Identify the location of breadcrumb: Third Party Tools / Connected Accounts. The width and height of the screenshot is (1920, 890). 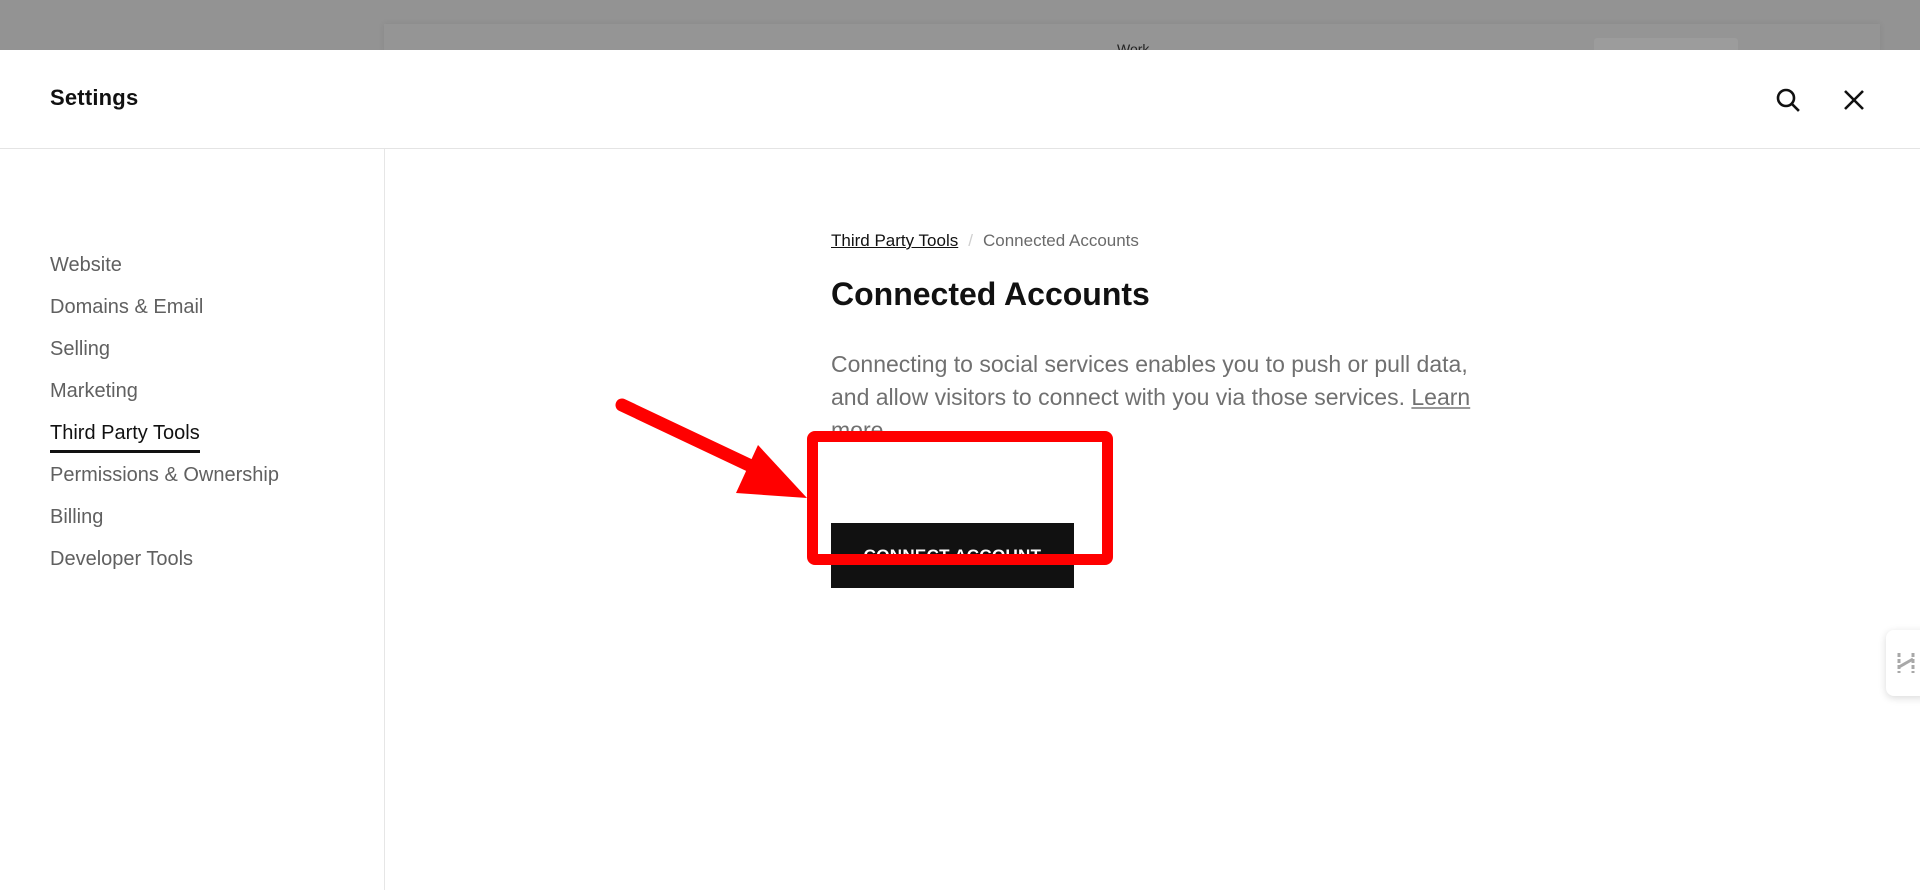
(985, 241).